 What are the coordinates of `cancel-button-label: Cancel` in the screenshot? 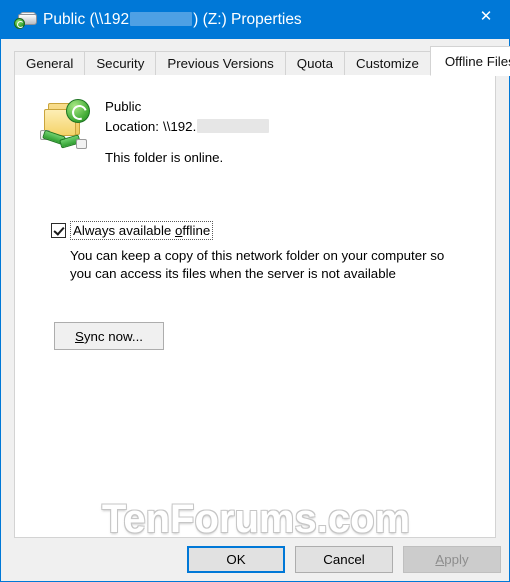 It's located at (344, 559).